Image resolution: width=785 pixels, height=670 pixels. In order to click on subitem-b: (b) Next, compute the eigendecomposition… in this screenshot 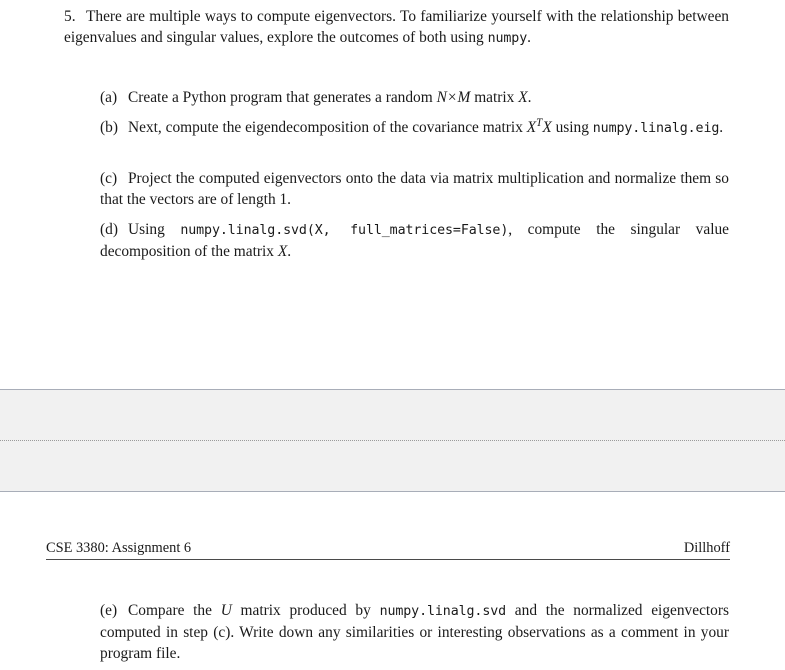, I will do `click(414, 128)`.